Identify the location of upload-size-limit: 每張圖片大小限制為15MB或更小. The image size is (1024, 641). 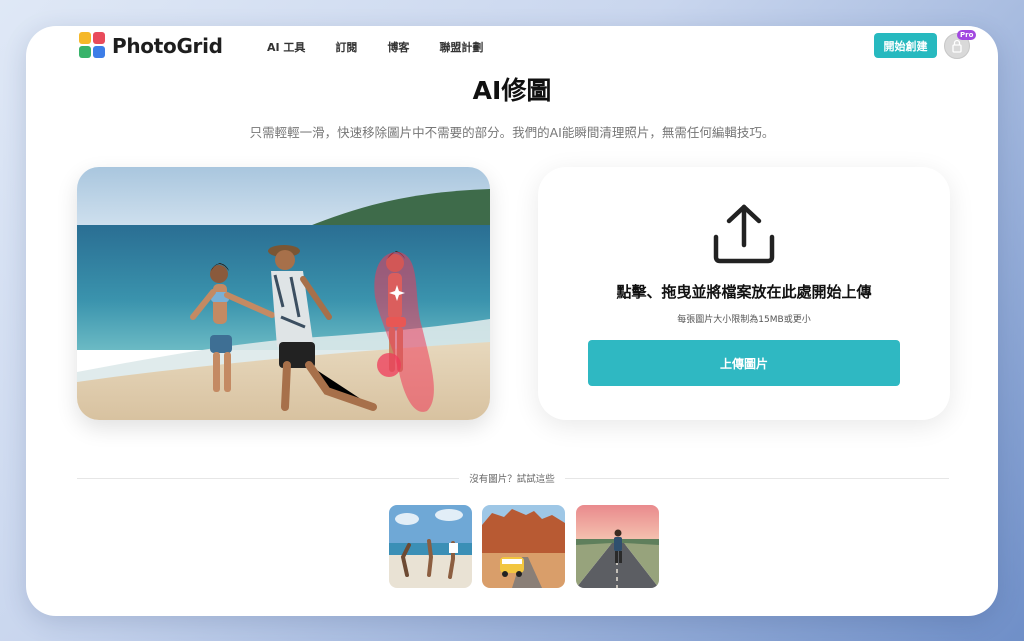
(744, 320).